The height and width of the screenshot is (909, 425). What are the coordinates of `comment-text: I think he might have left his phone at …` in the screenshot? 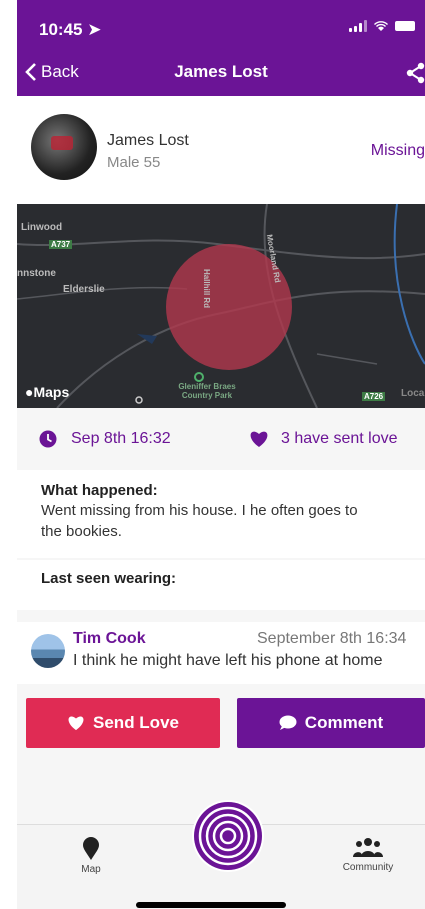 It's located at (228, 660).